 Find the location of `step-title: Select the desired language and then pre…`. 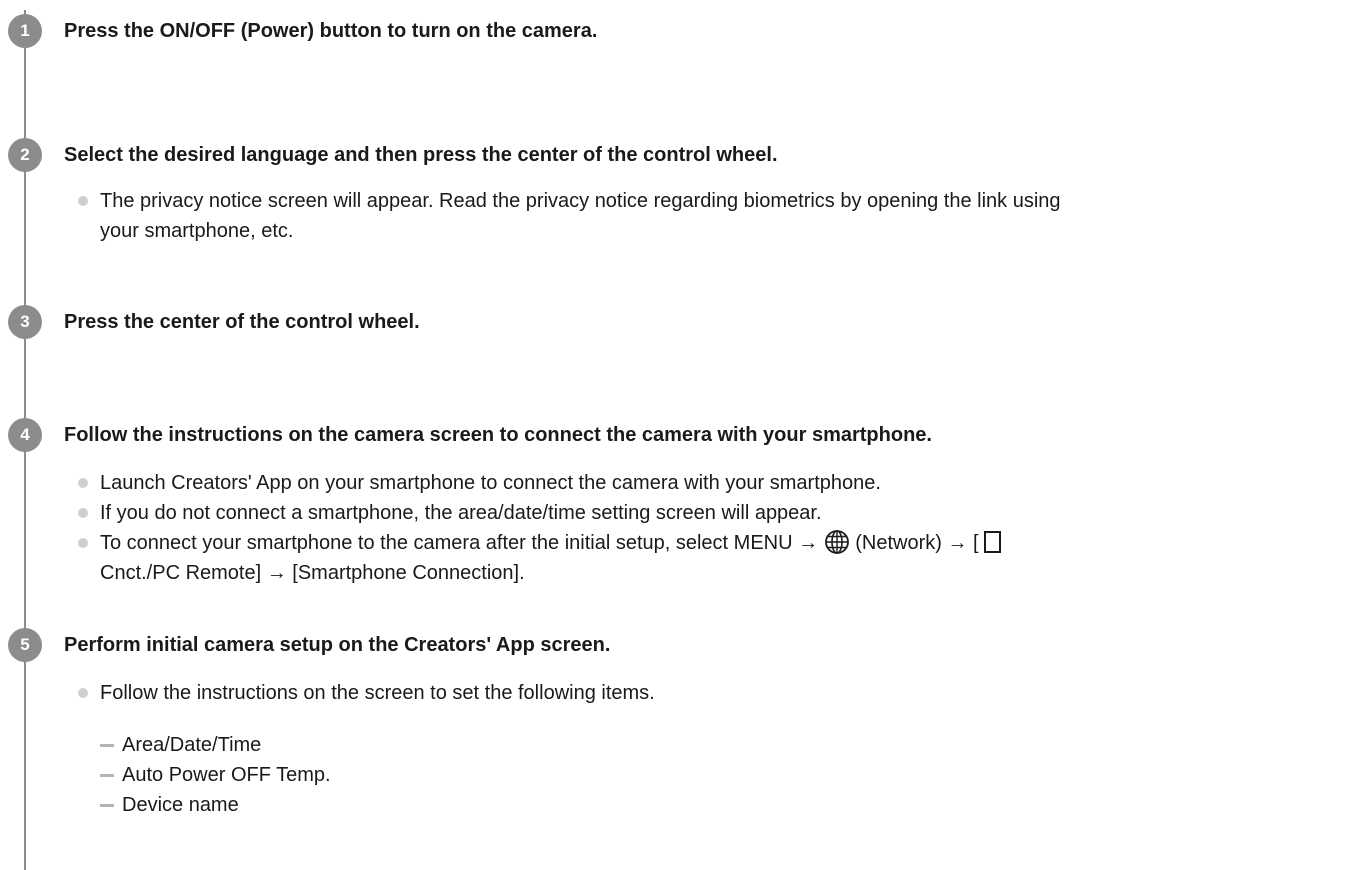

step-title: Select the desired language and then pre… is located at coordinates (421, 155).